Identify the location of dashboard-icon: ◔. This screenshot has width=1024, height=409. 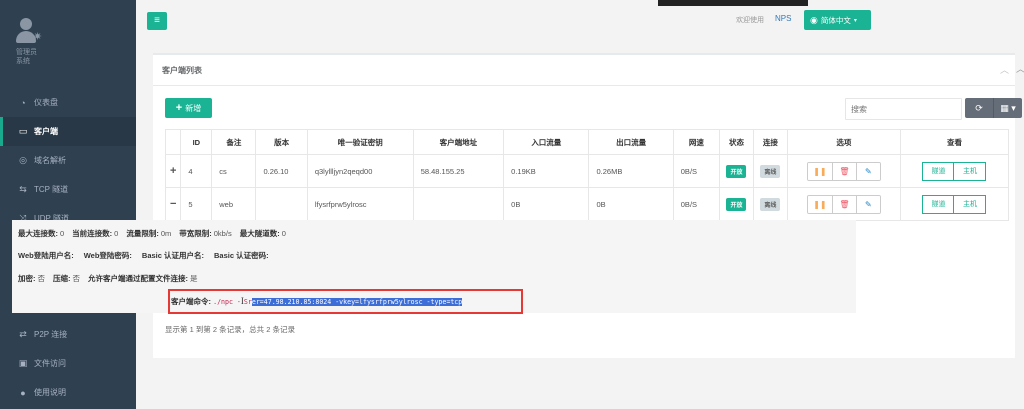
(23, 102).